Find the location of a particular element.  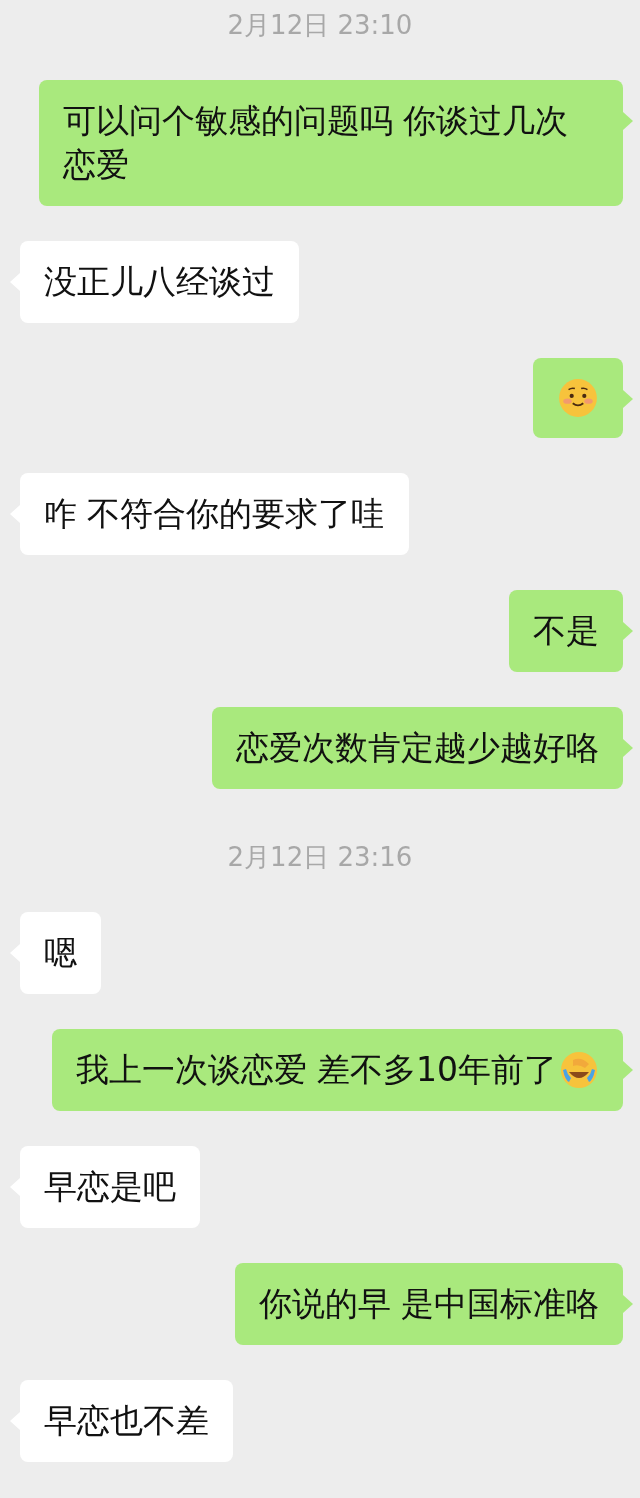

message-bubble: 没正儿八经谈过 is located at coordinates (159, 282).